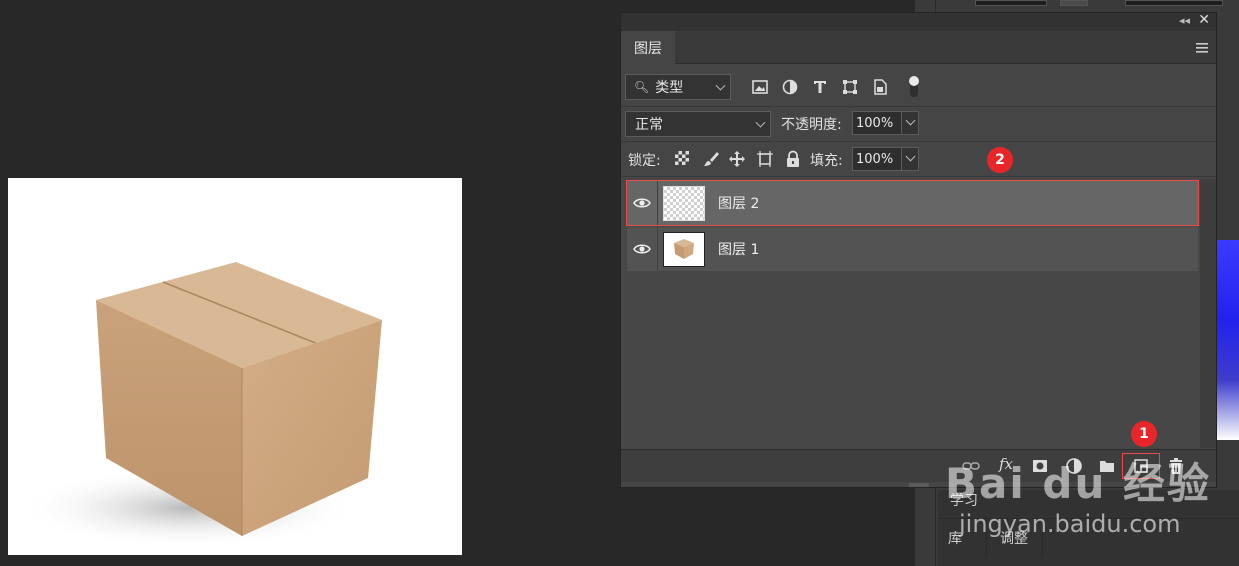 This screenshot has height=566, width=1239. Describe the element at coordinates (698, 124) in the screenshot. I see `blend-mode-dropdown: 正常` at that location.